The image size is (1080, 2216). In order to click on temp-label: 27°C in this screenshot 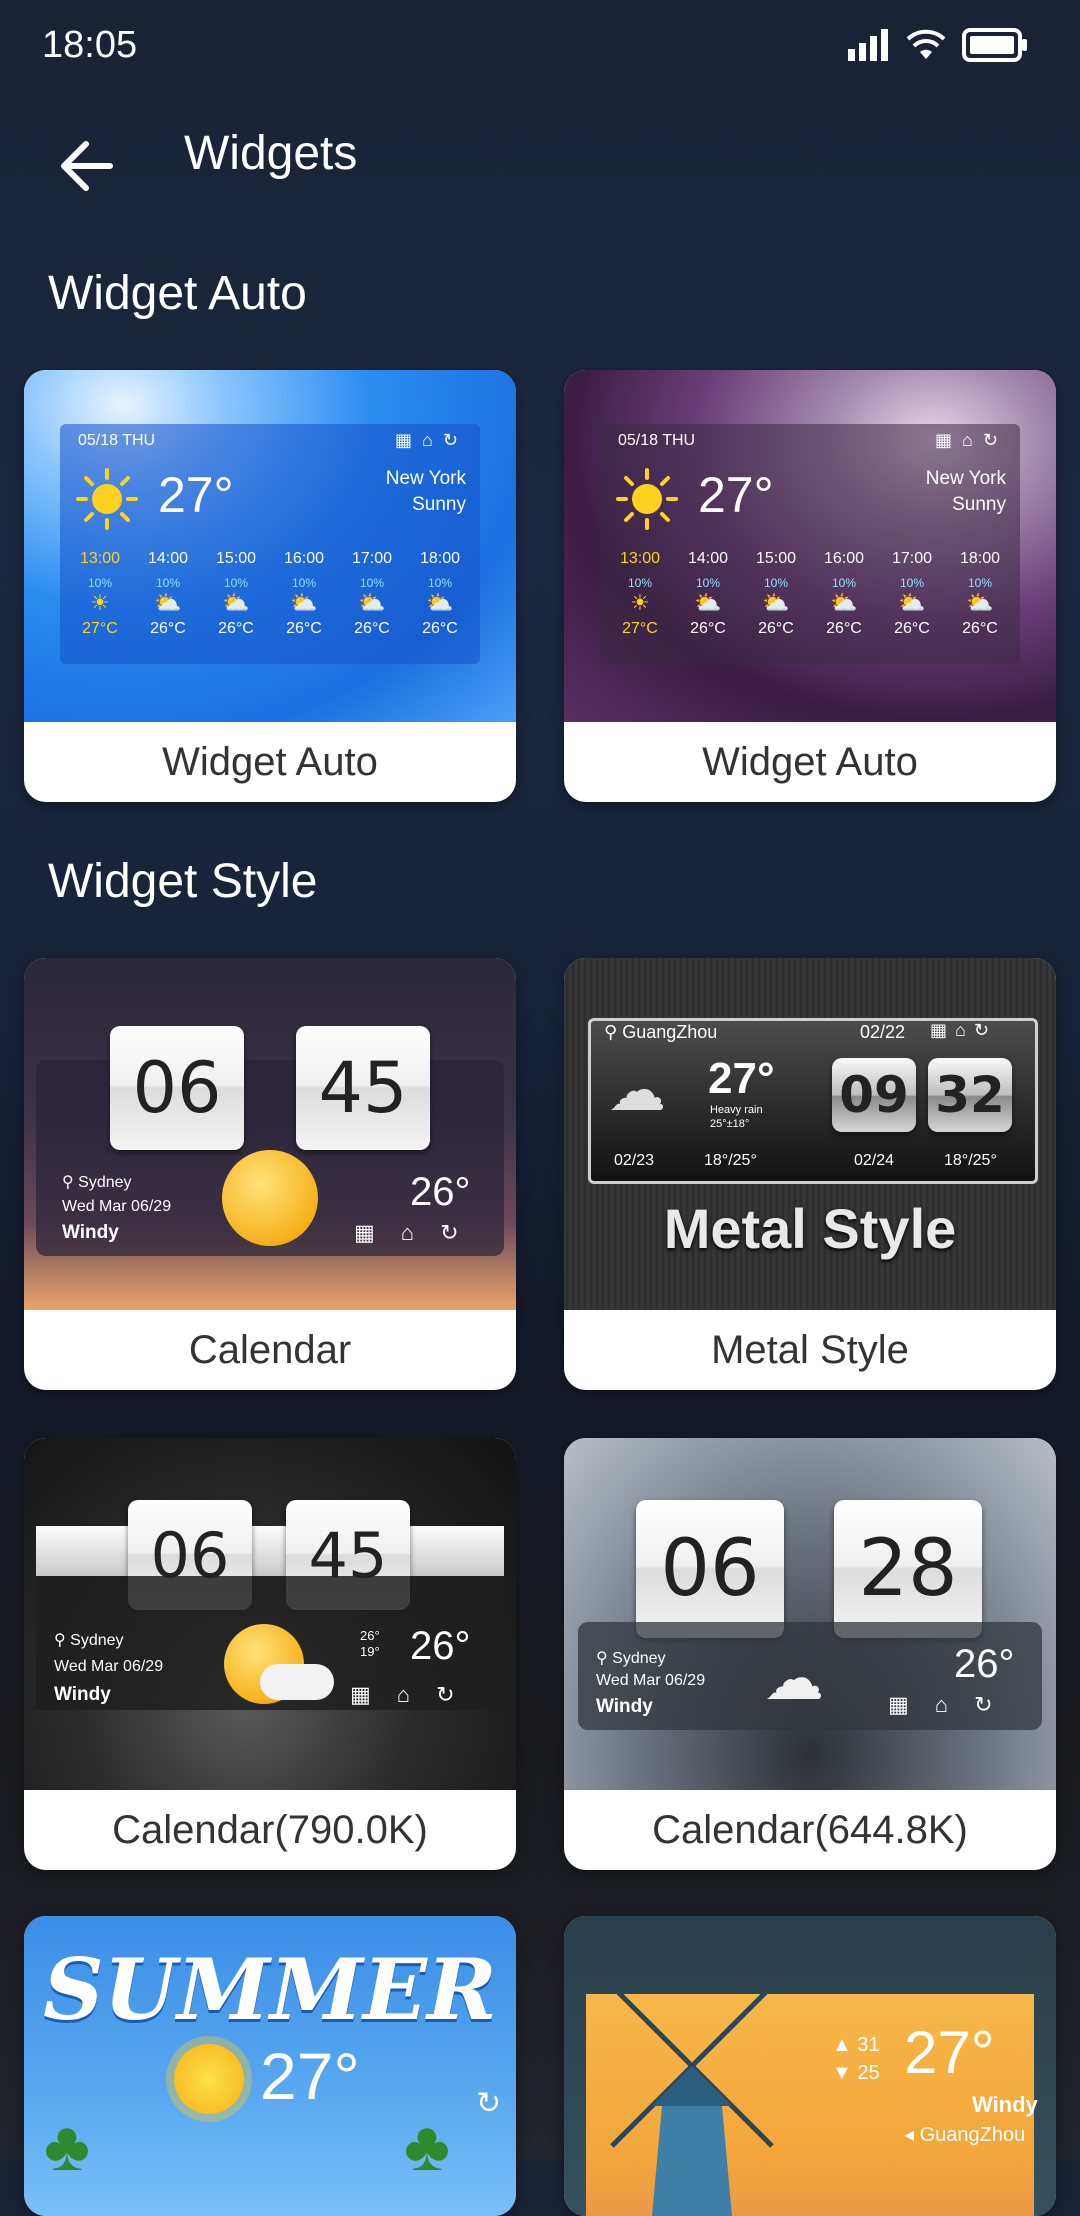, I will do `click(640, 628)`.